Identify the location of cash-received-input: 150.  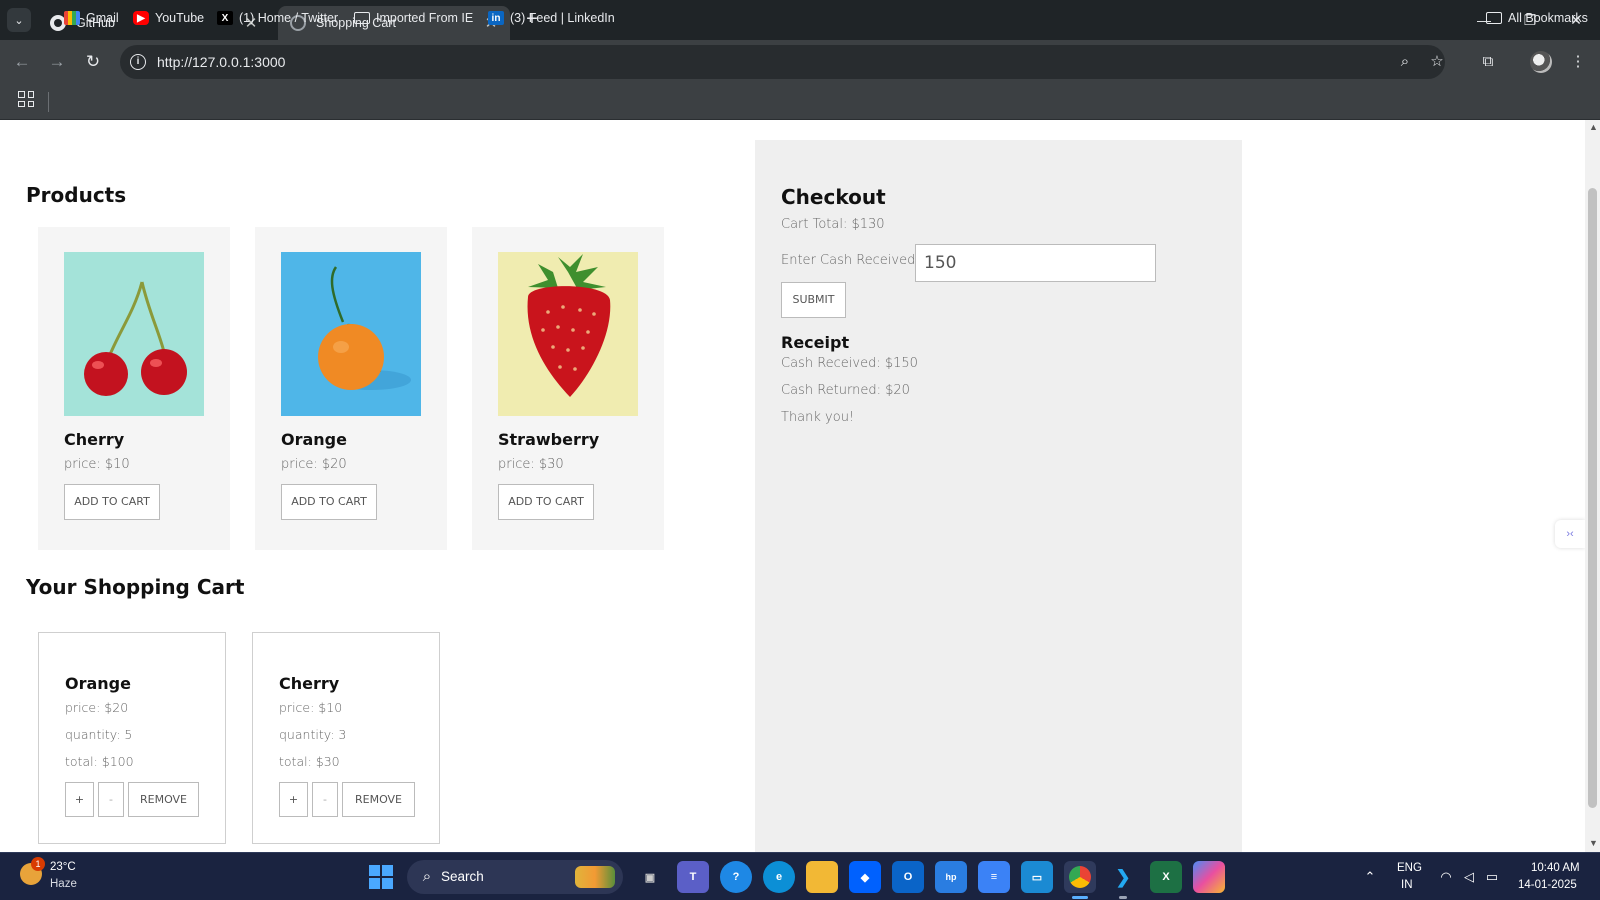
(1035, 263).